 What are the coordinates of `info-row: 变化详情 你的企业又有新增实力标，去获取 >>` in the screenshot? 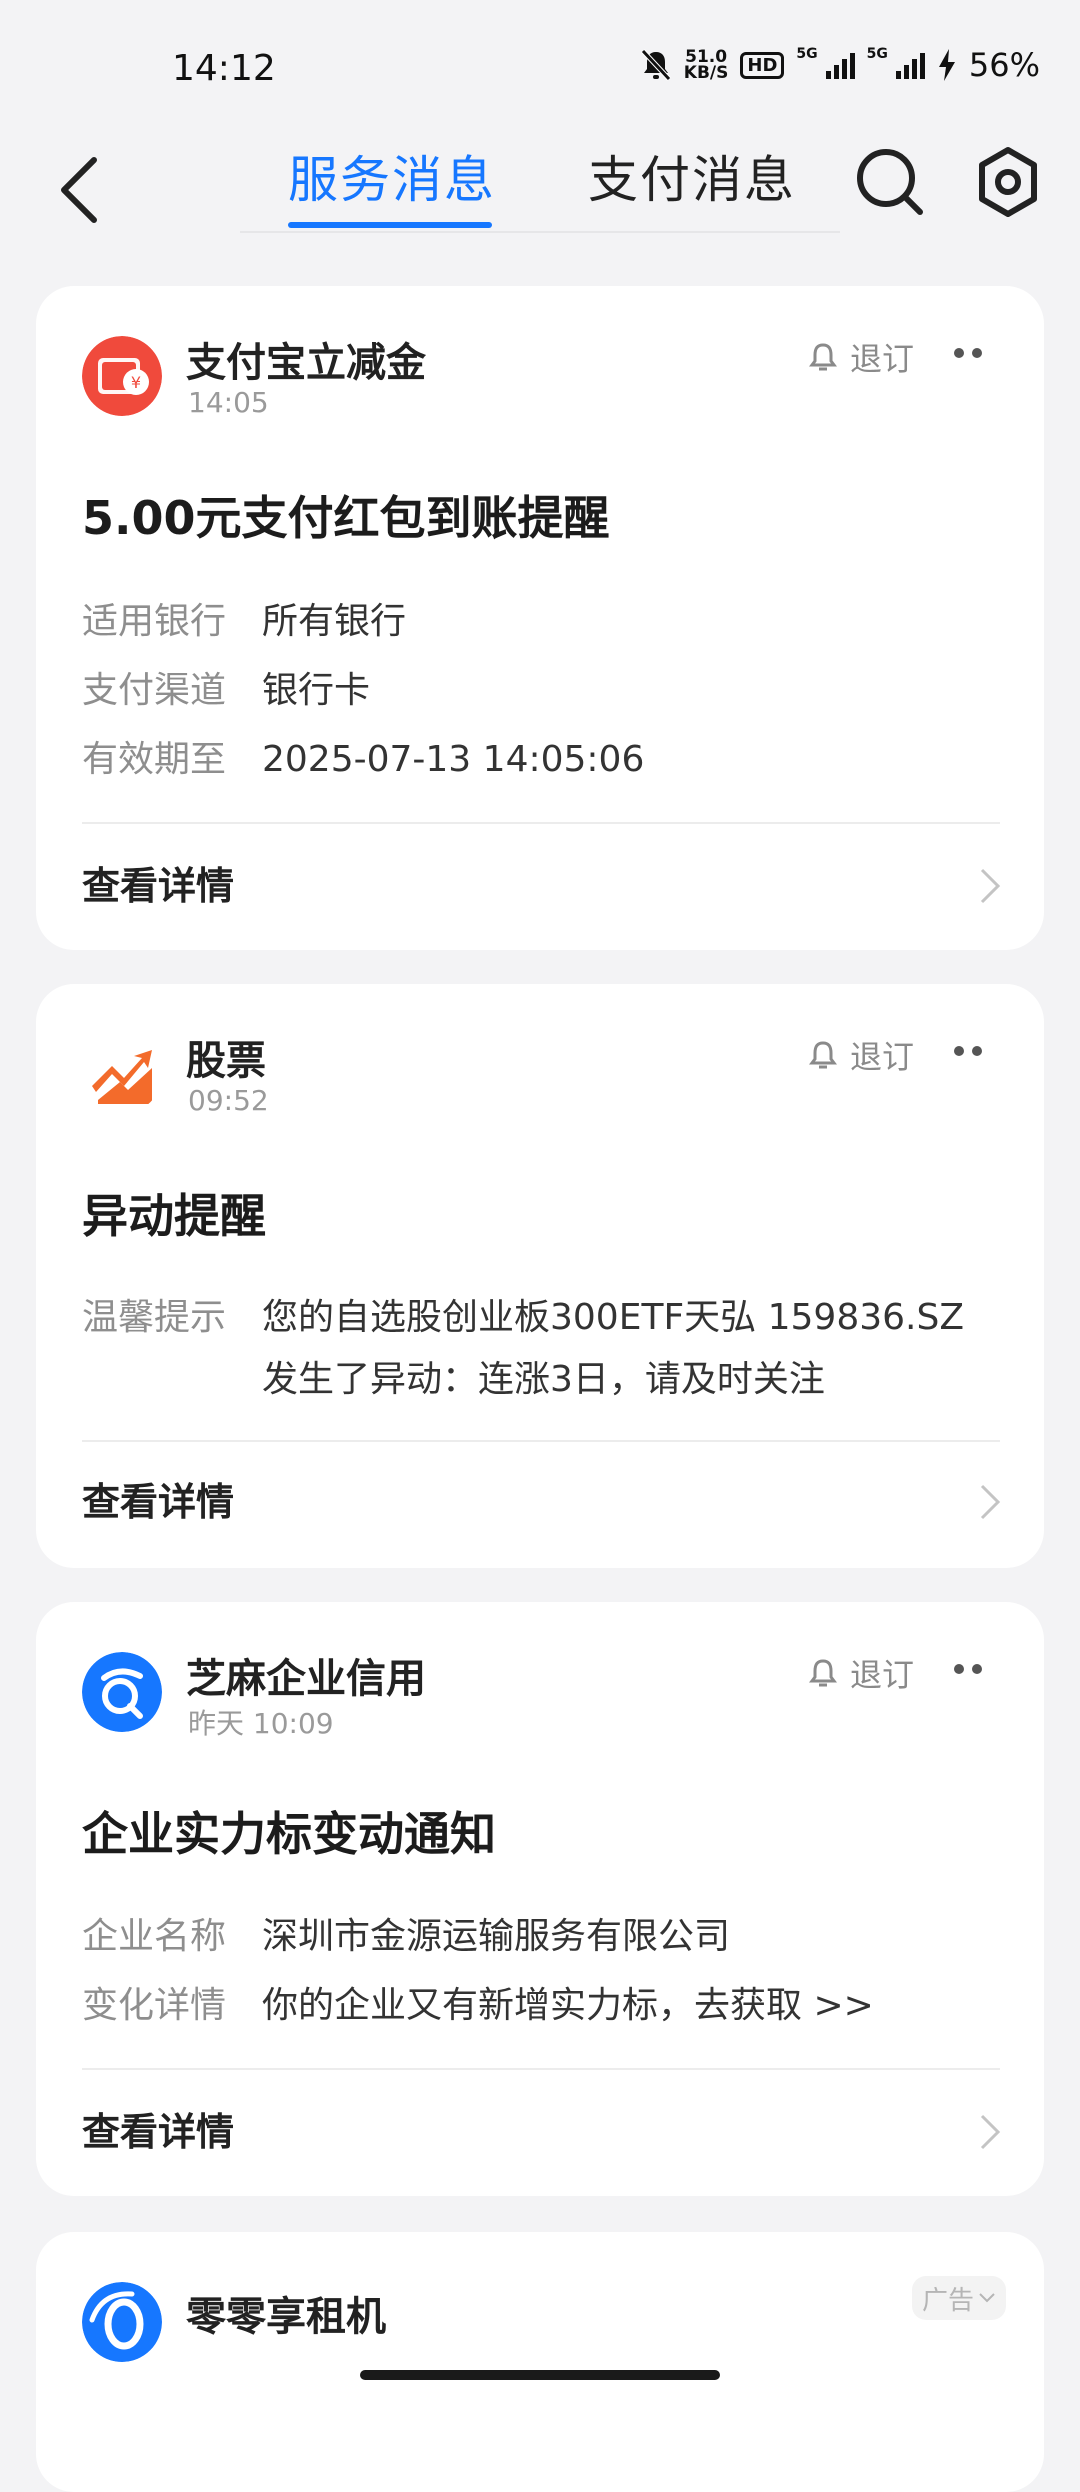 It's located at (543, 2006).